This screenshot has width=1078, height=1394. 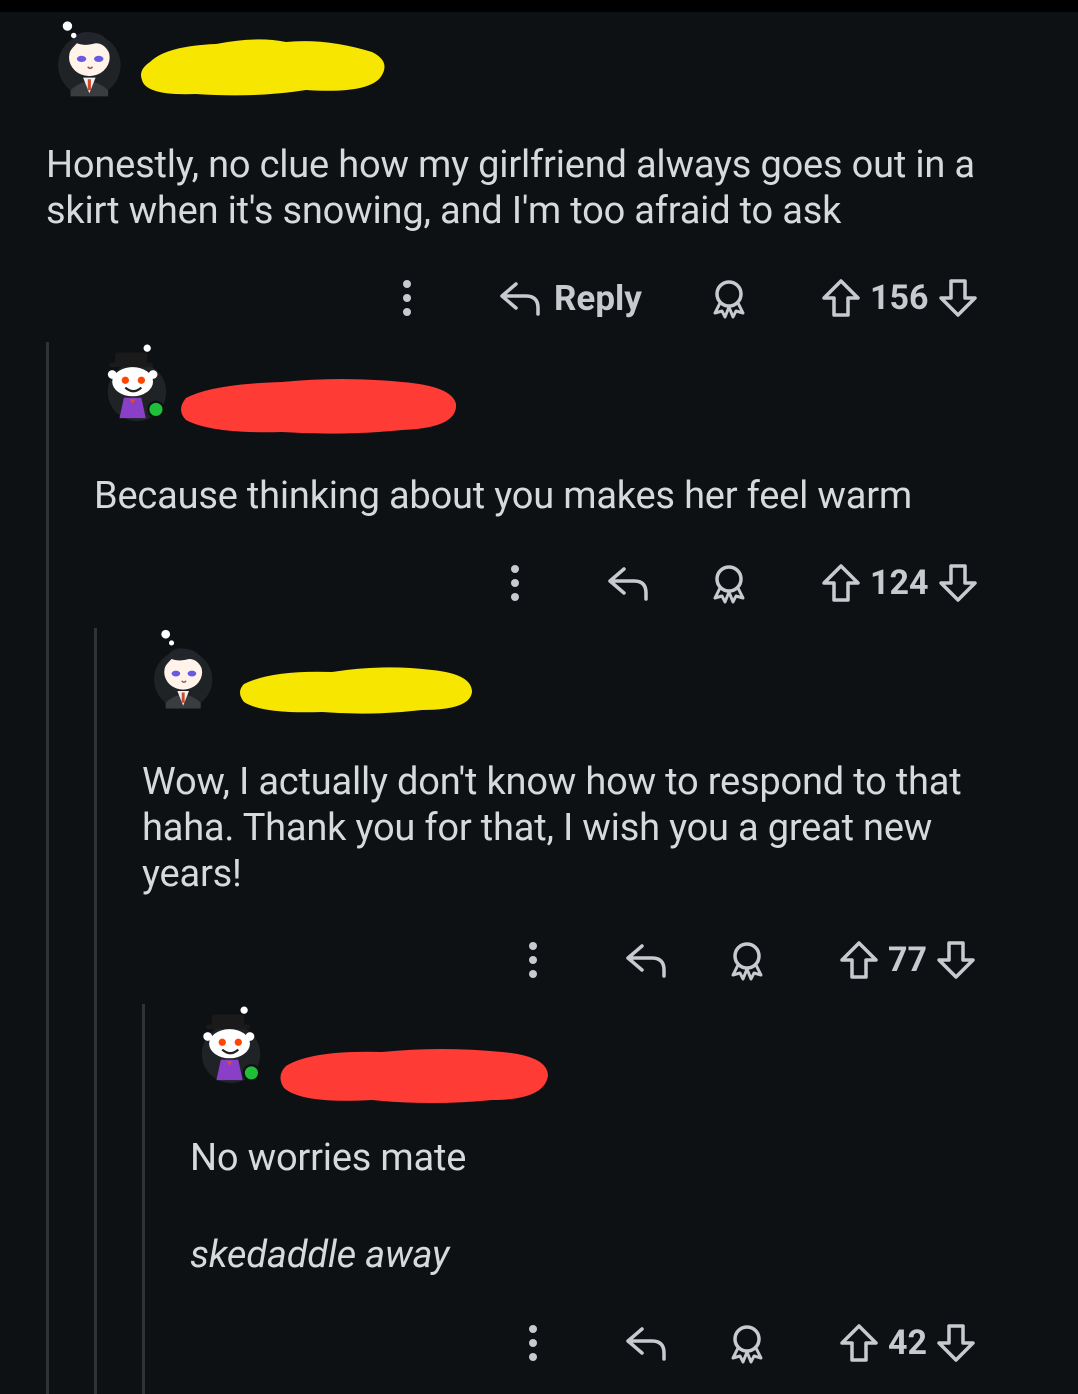 I want to click on comment-actions: 124, so click(x=700, y=583).